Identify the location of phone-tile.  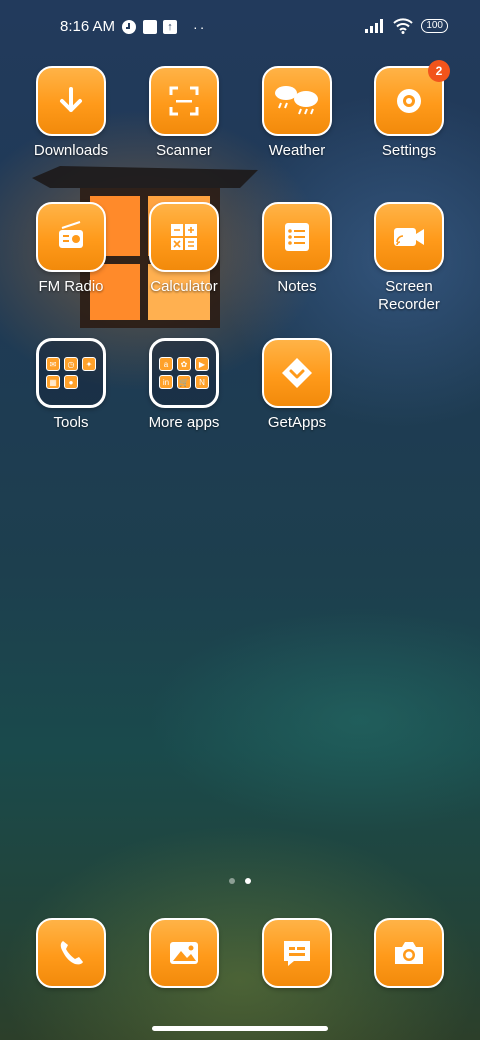
(71, 953).